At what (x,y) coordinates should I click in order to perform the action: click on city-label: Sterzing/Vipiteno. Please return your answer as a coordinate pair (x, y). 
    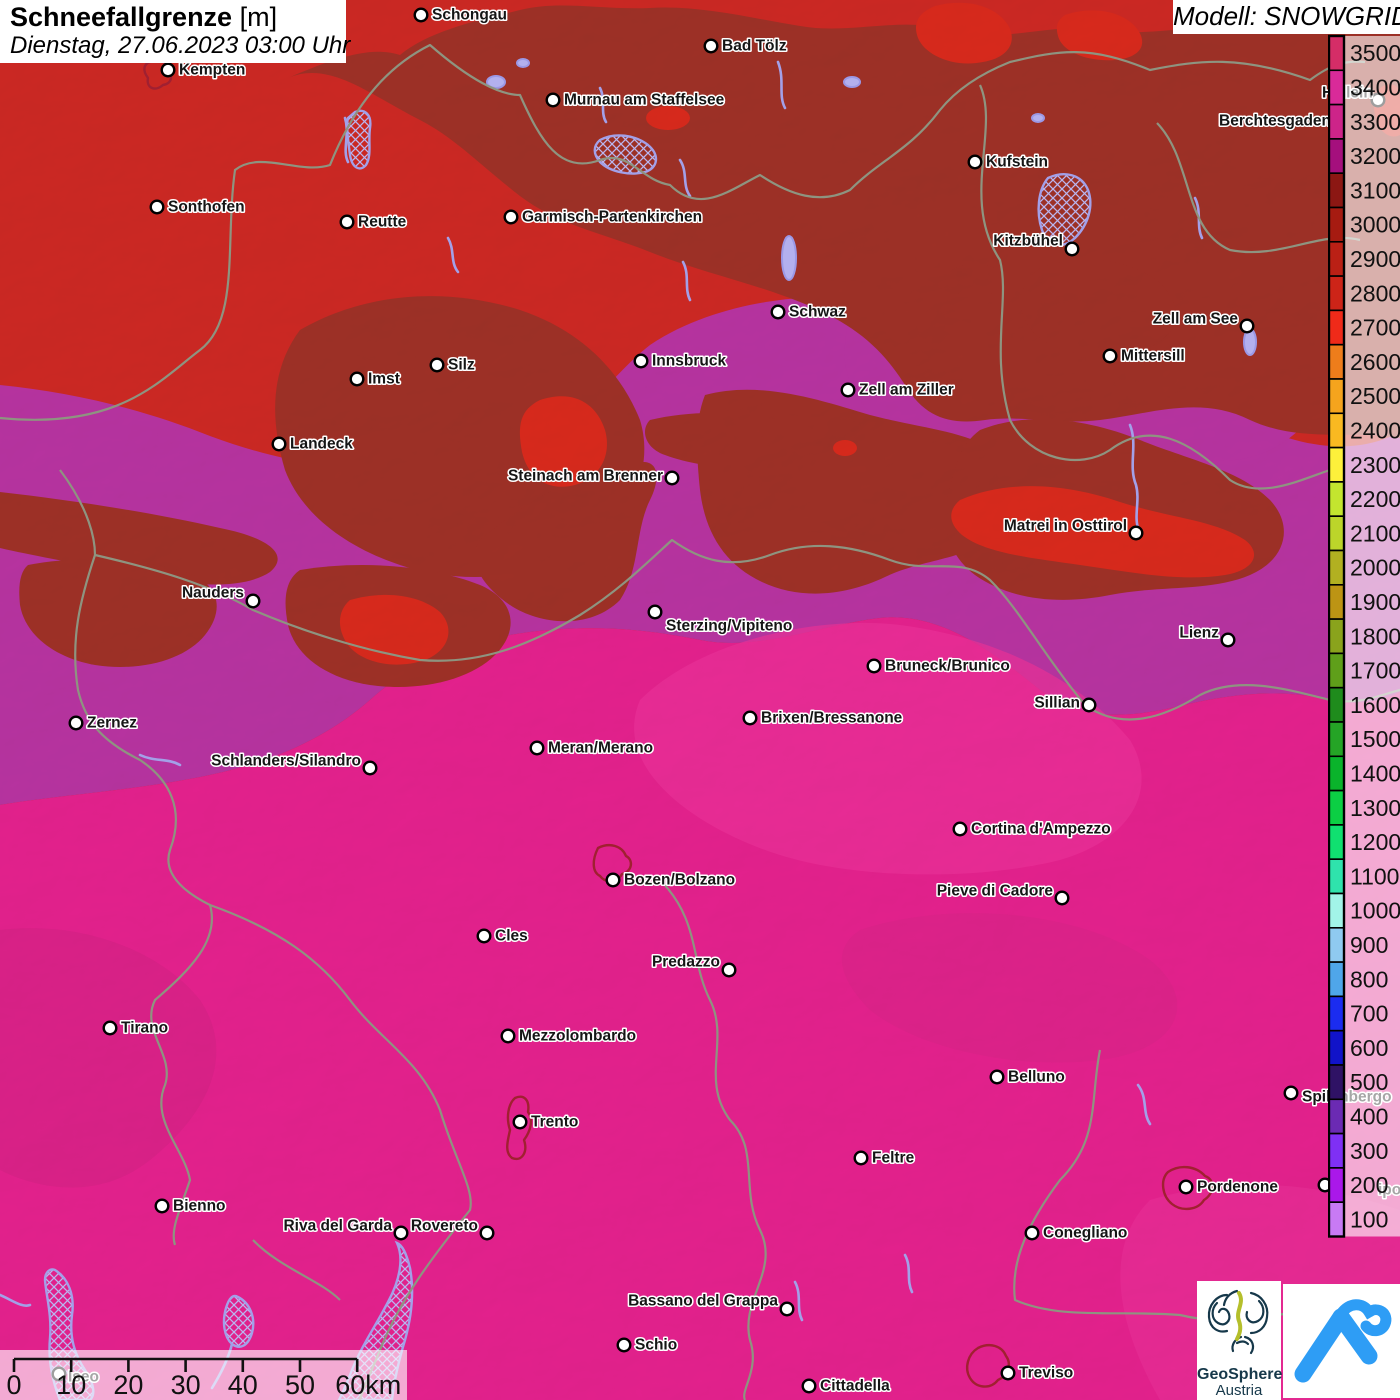
    Looking at the image, I should click on (729, 626).